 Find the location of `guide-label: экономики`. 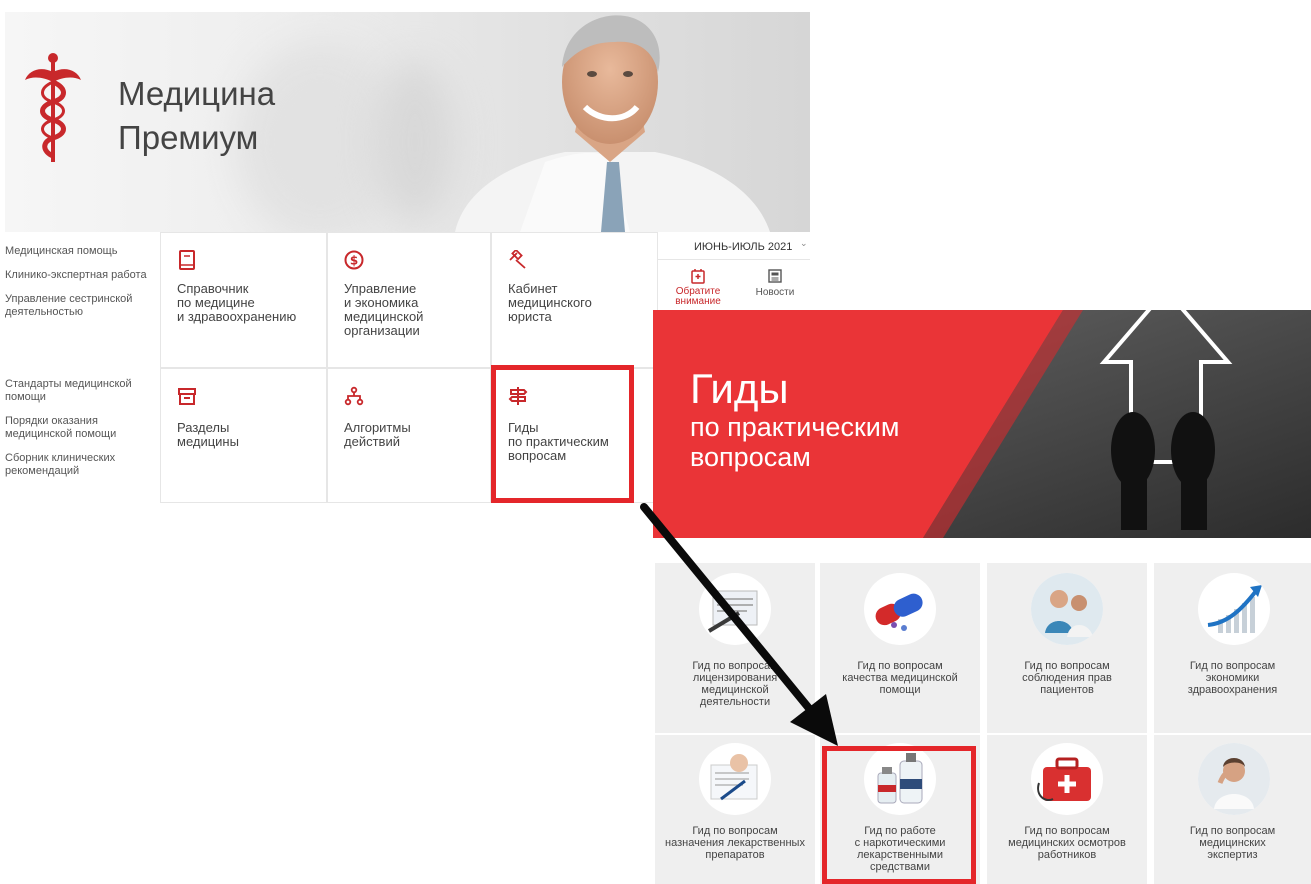

guide-label: экономики is located at coordinates (1232, 678).